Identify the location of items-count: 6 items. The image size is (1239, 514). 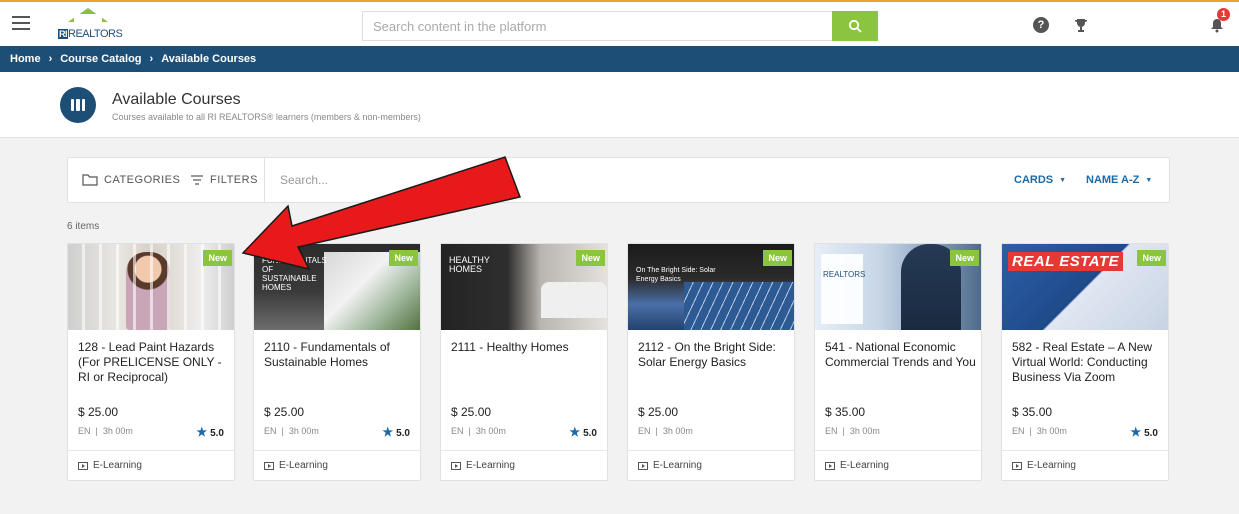
(83, 226).